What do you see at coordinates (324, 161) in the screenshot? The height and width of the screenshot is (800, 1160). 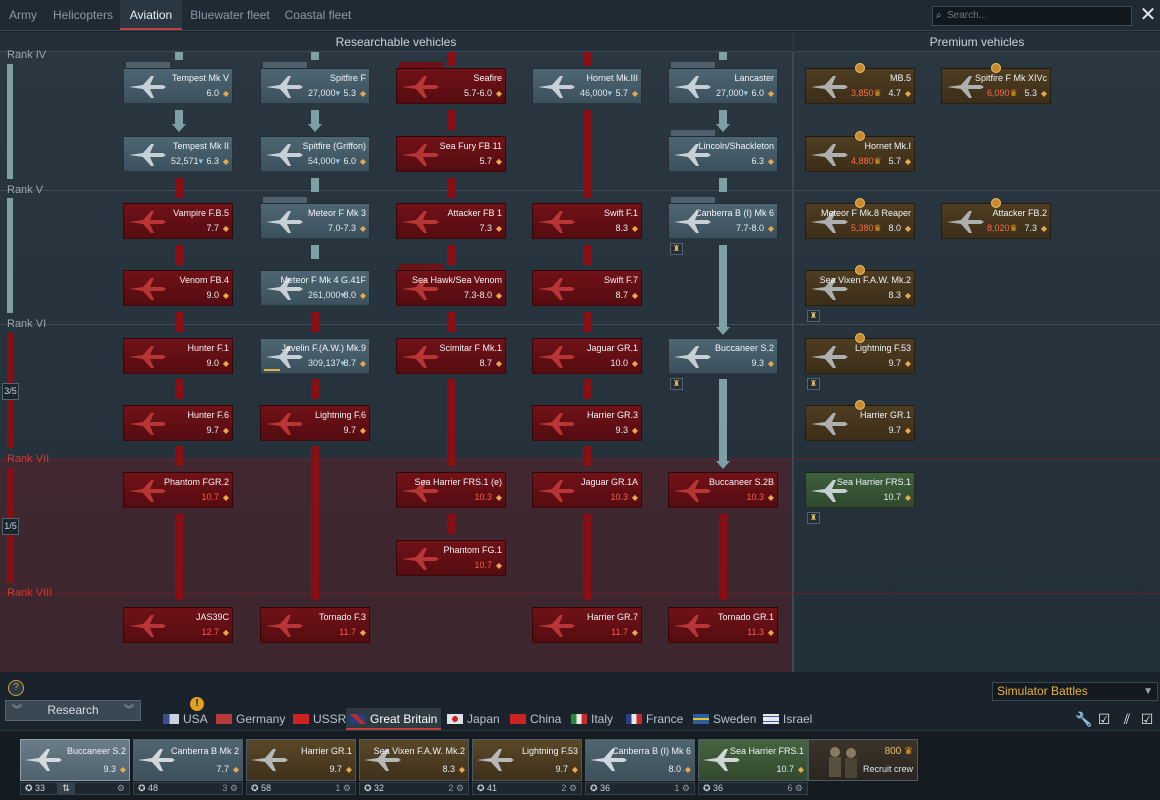 I see `research-points: 54,000▾` at bounding box center [324, 161].